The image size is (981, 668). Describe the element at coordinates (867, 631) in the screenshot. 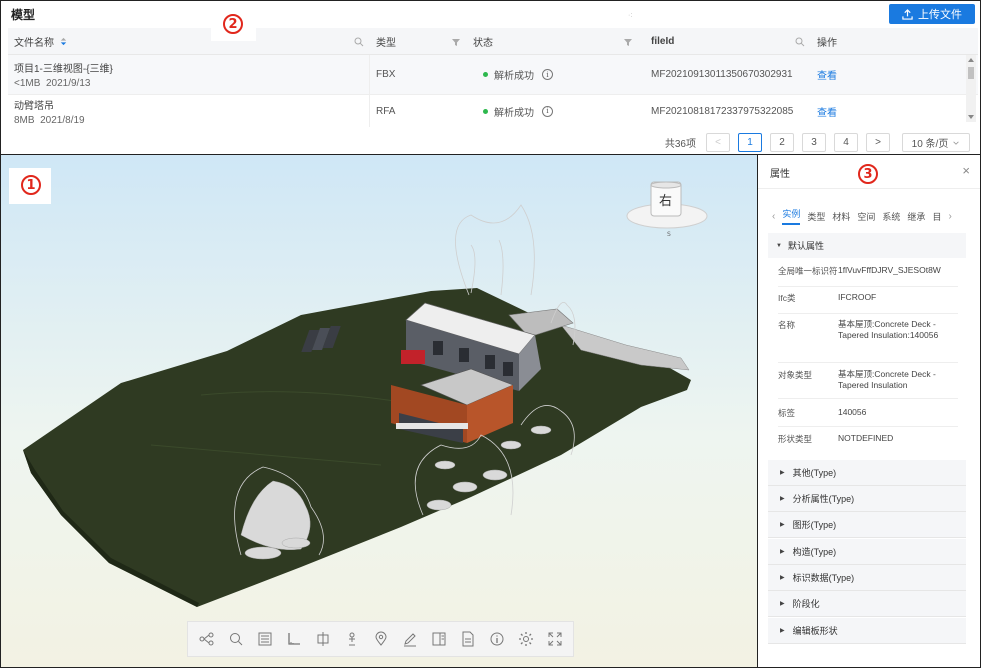

I see `section-edit-shape: ▶ 编辑板形状` at that location.